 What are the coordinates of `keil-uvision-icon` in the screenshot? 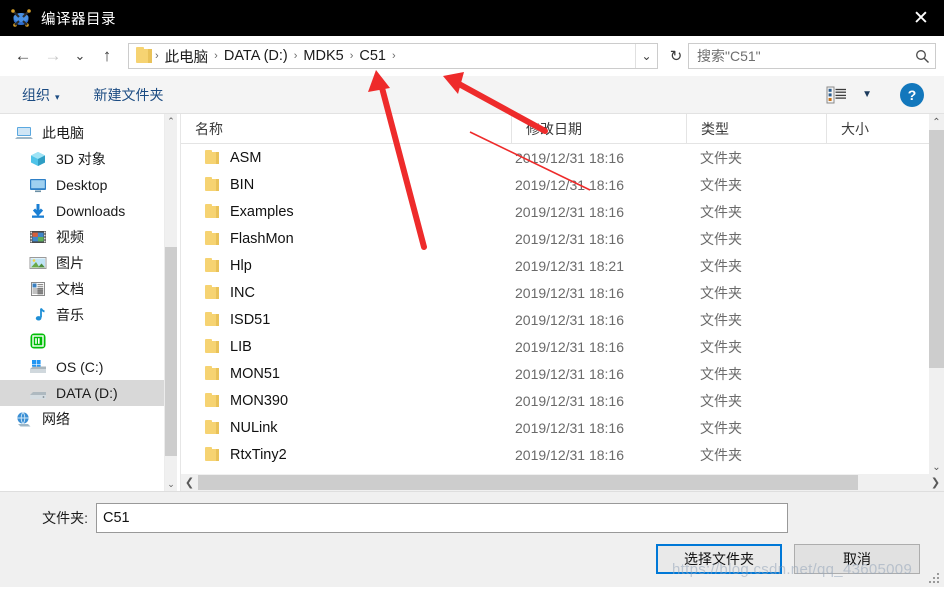 It's located at (21, 18).